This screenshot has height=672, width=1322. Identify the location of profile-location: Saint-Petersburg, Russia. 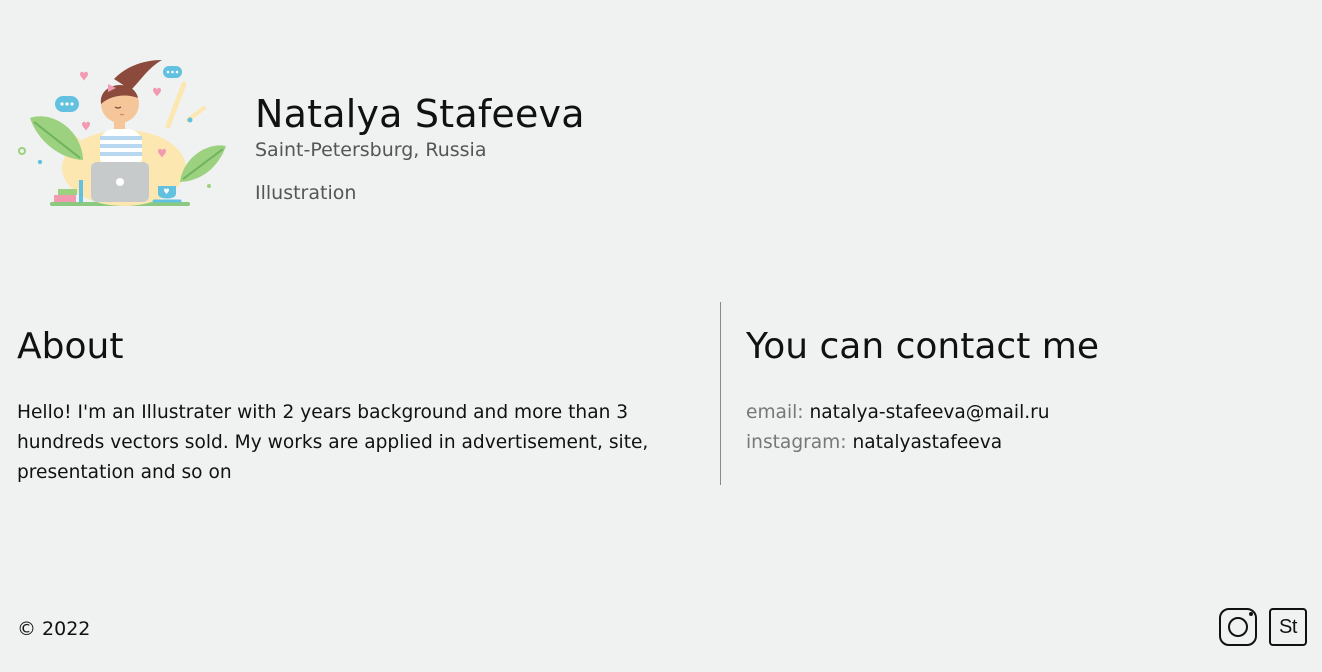
(371, 150).